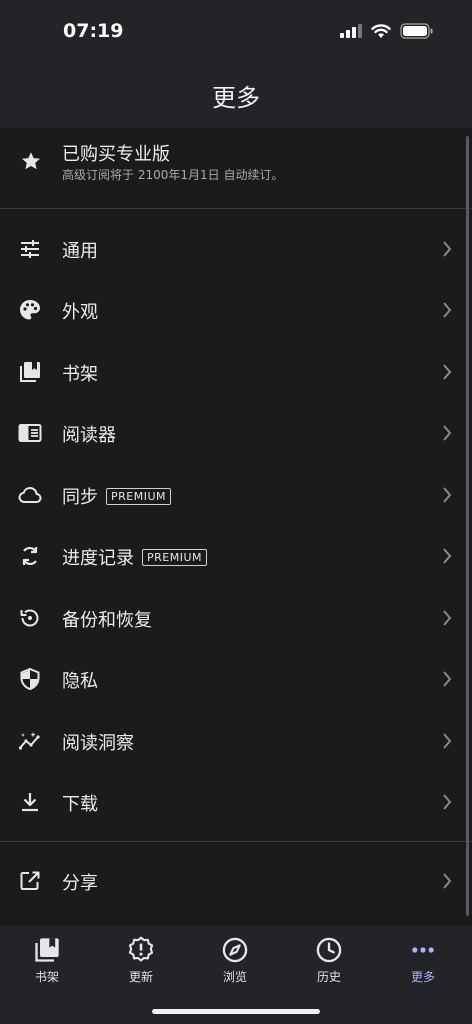  What do you see at coordinates (236, 1011) in the screenshot?
I see `home-indicator` at bounding box center [236, 1011].